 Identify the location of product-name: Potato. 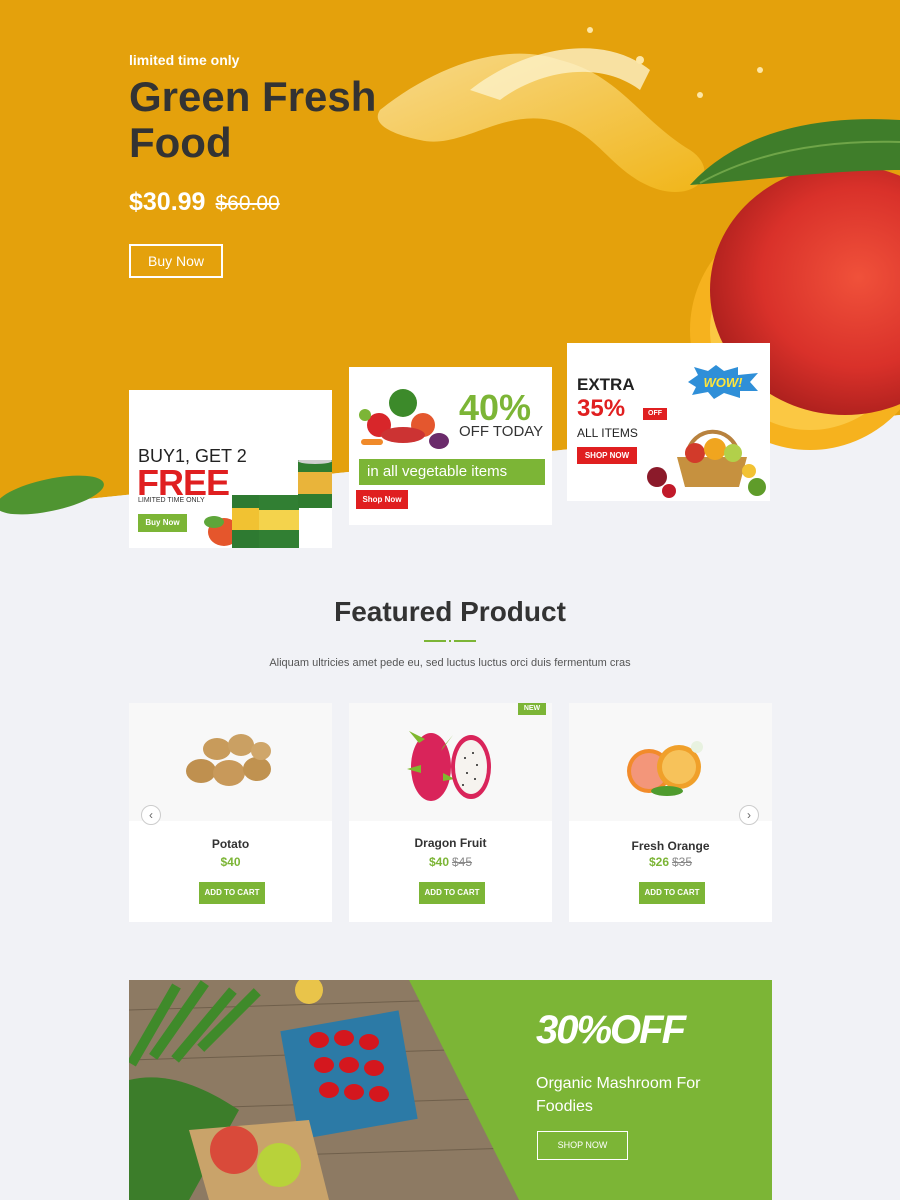
(230, 844).